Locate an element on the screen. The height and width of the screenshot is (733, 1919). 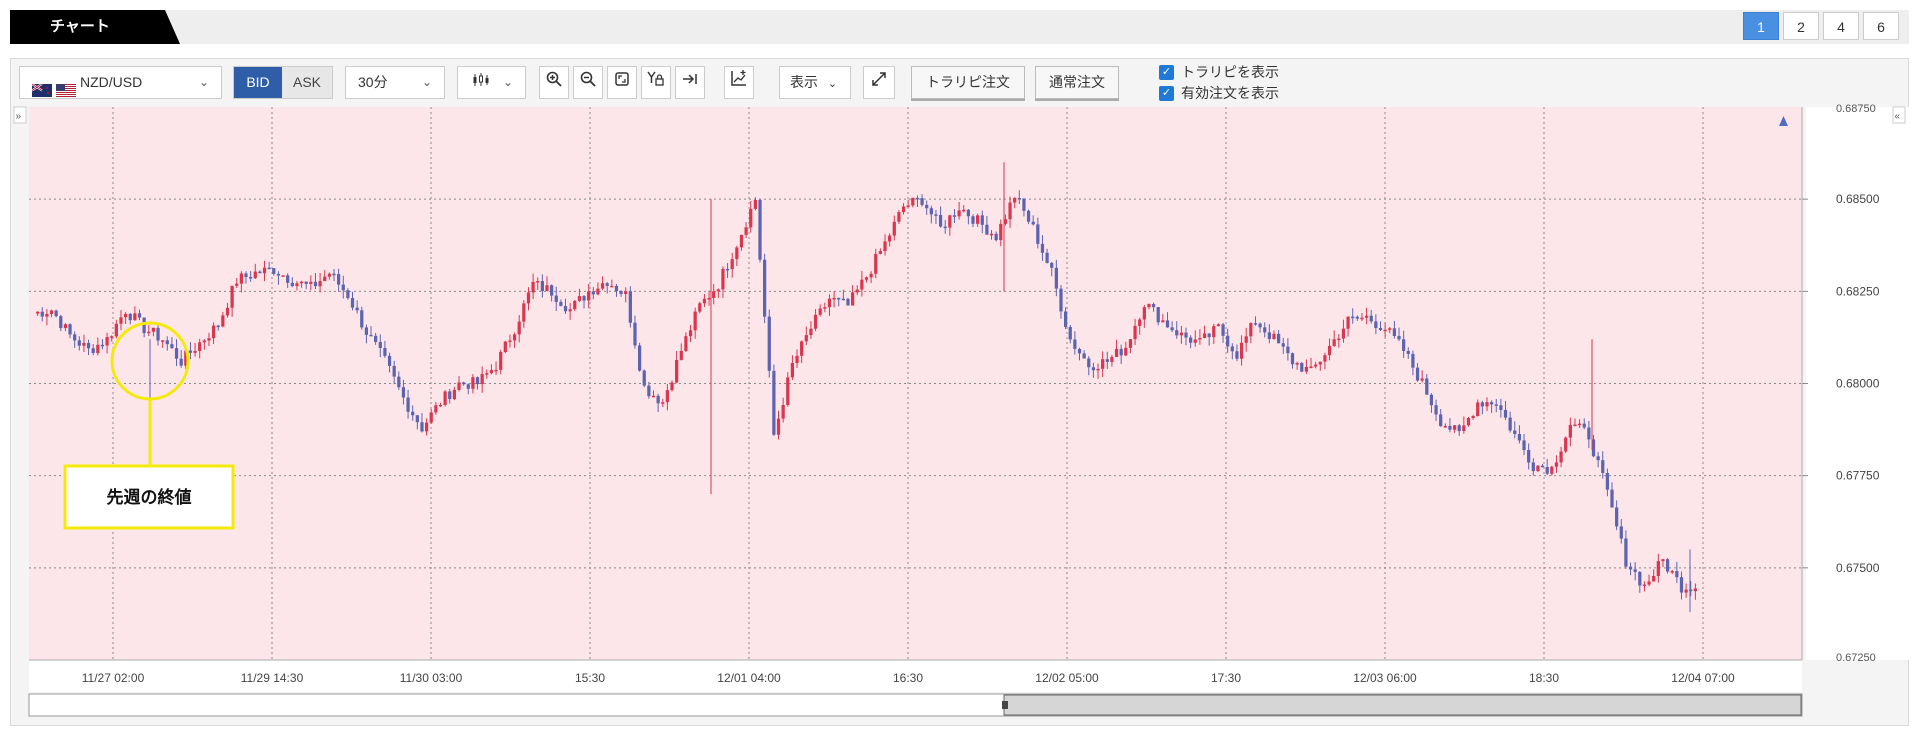
layout-2-button: 2 is located at coordinates (1801, 26).